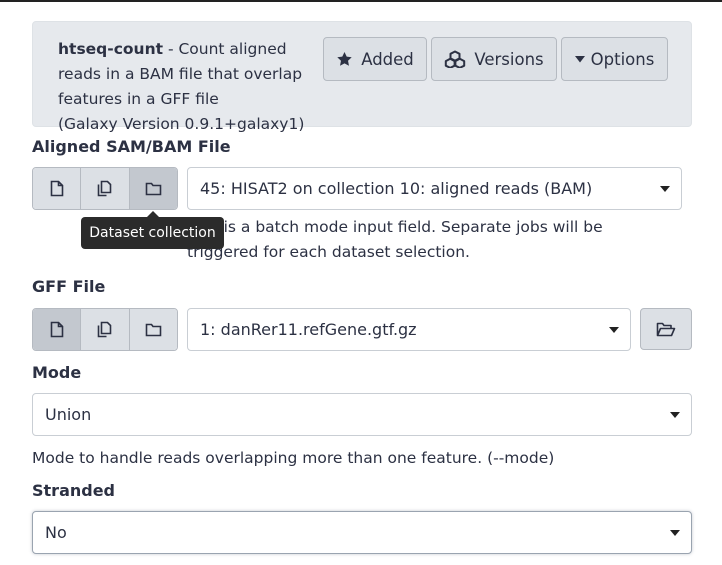  I want to click on versions-button: Versions, so click(494, 59).